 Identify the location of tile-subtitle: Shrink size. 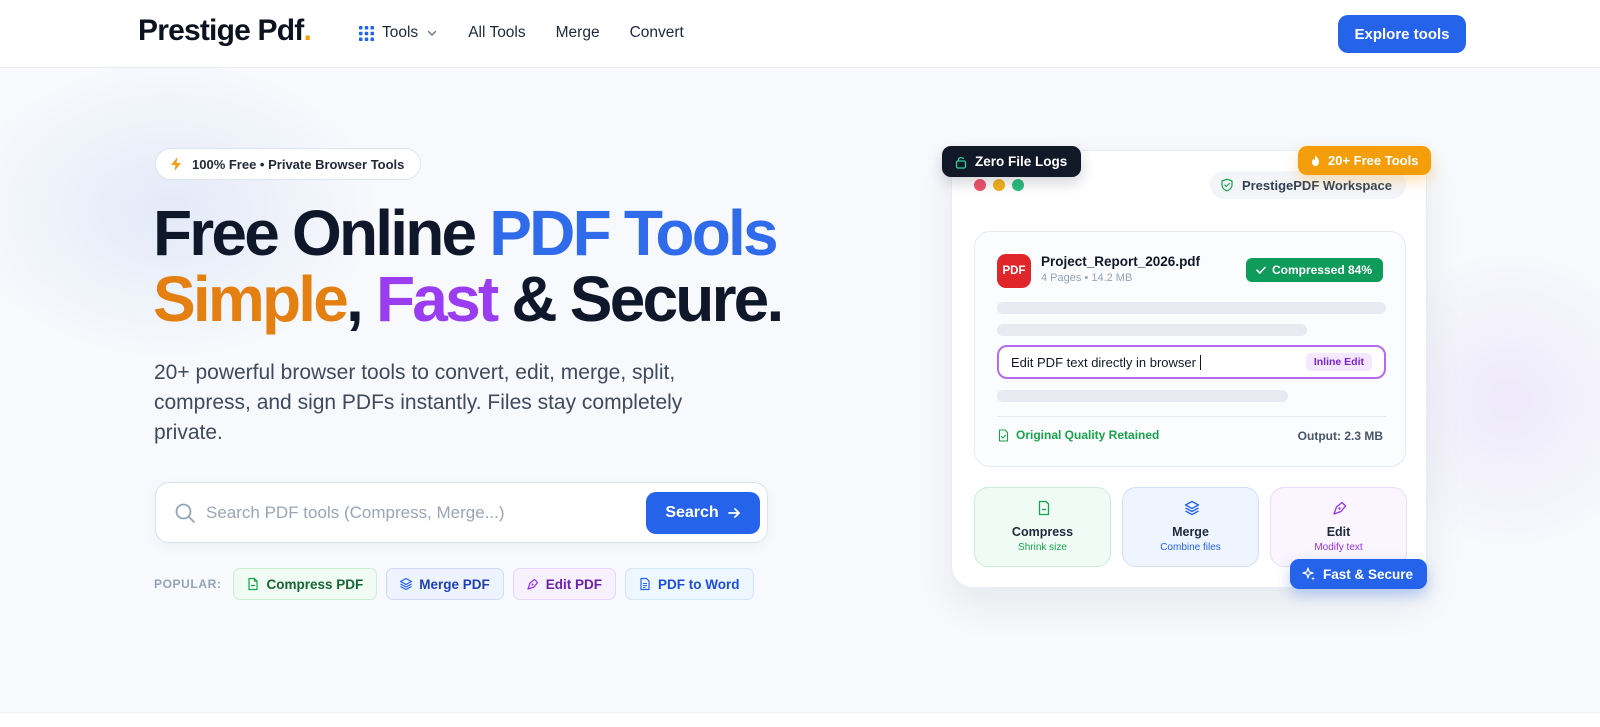
(1042, 547).